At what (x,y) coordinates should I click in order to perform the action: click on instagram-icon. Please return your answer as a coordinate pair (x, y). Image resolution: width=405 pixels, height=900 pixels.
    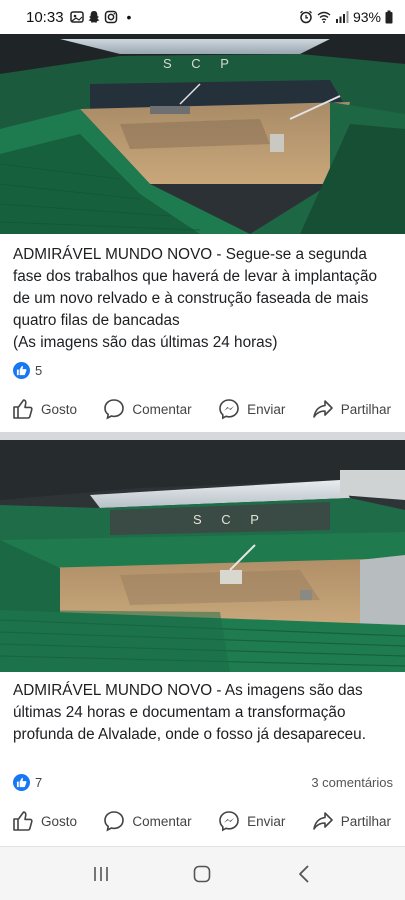
    Looking at the image, I should click on (110, 17).